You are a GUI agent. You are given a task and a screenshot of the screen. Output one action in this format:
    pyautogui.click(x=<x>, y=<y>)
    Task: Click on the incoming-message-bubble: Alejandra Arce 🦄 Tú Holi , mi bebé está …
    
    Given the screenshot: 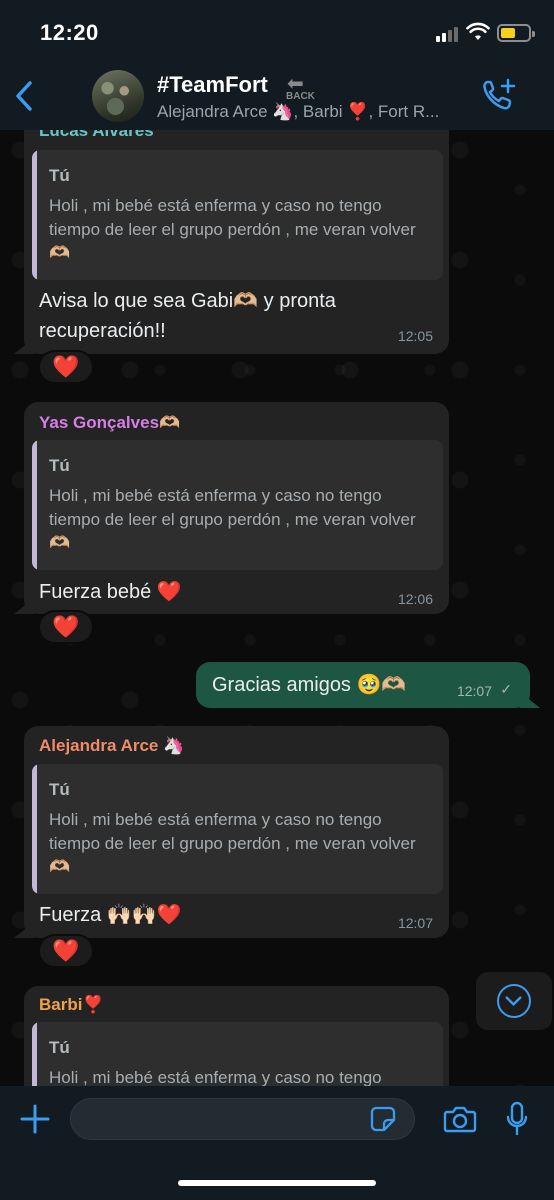 What is the action you would take?
    pyautogui.click(x=236, y=832)
    